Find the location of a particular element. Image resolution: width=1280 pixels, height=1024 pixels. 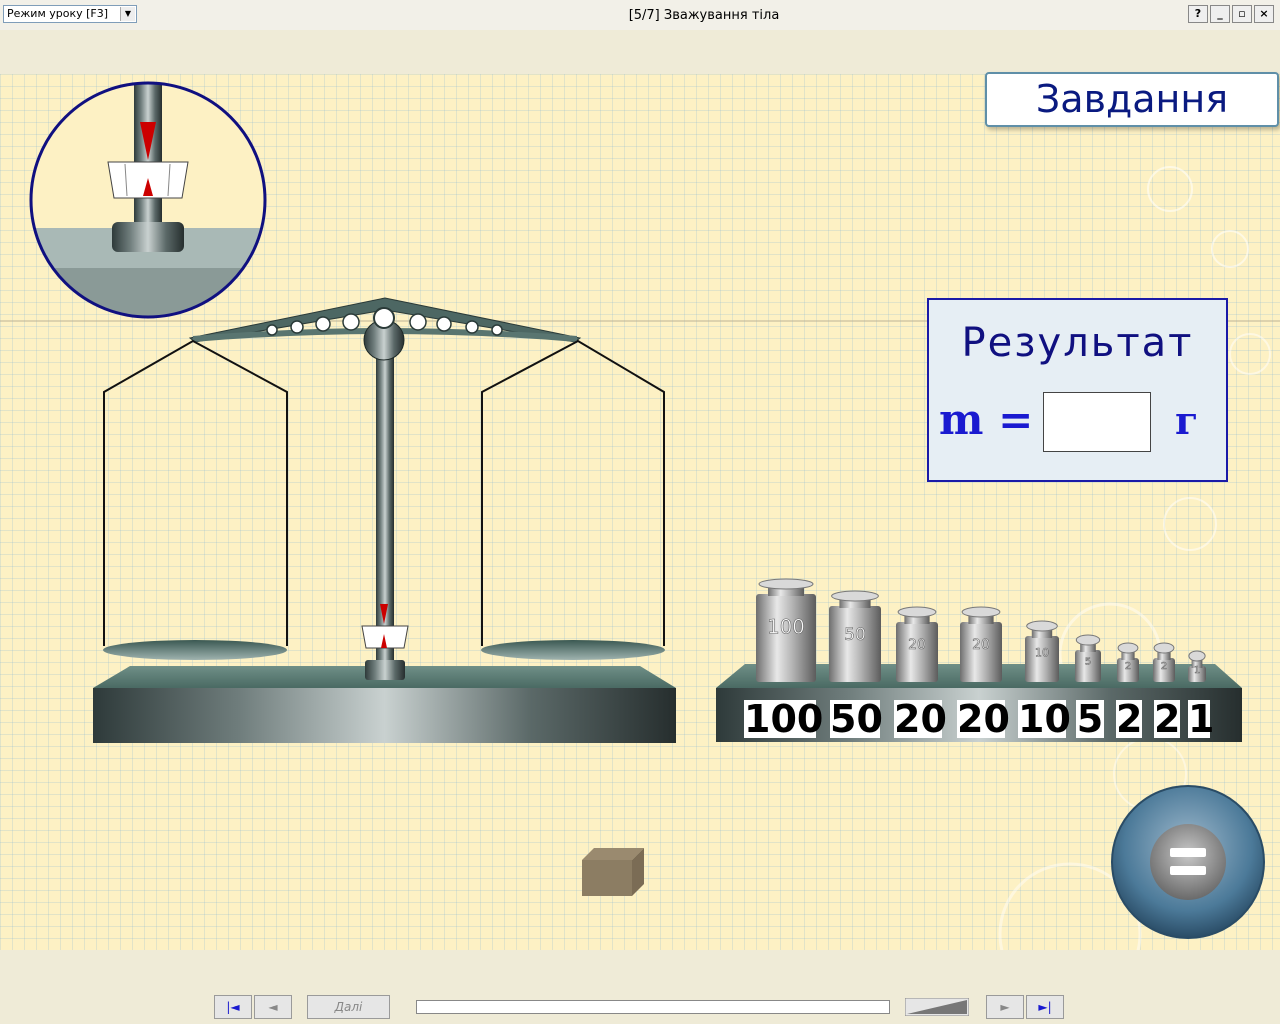

last-button: ►| is located at coordinates (1045, 1007).